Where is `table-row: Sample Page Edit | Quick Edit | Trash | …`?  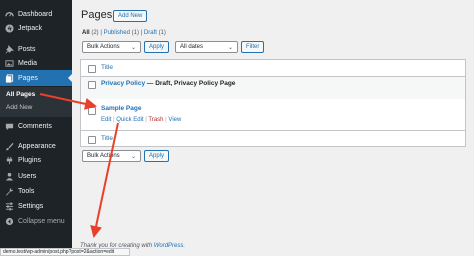
table-row: Sample Page Edit | Quick Edit | Trash | … is located at coordinates (273, 115).